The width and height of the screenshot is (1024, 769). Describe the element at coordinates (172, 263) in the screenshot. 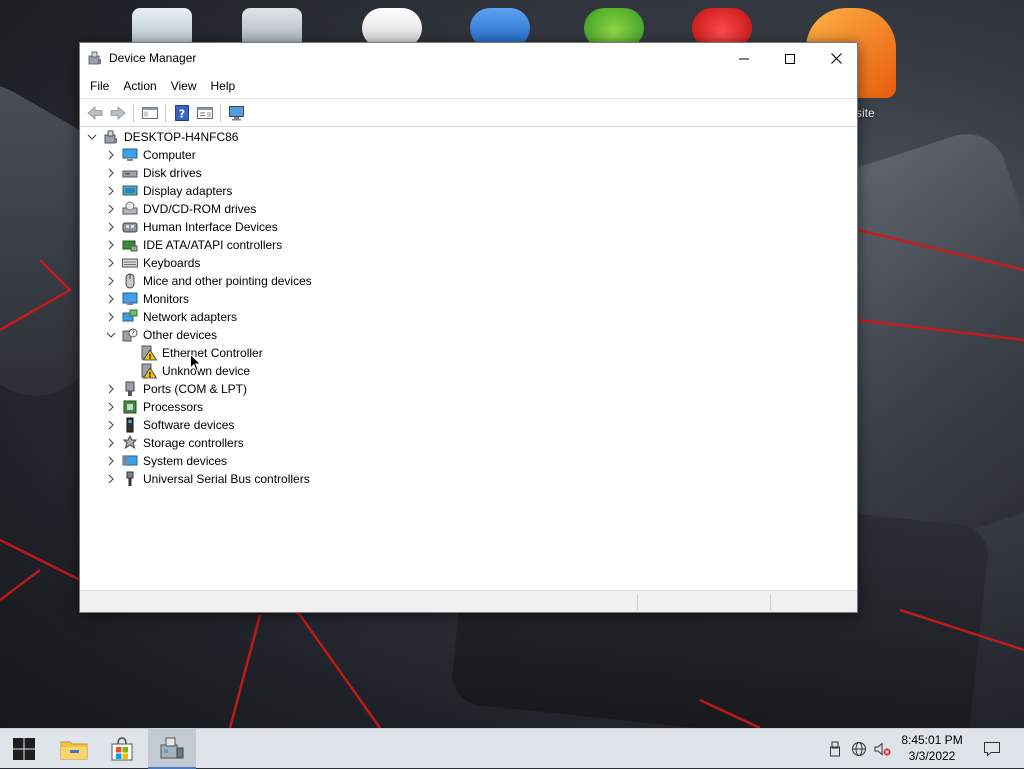

I see `tree-item-label: Keyboards` at that location.